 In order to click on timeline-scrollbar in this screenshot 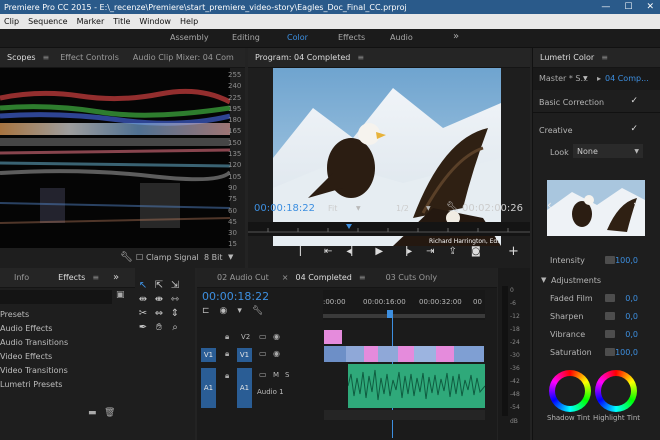, I will do `click(404, 415)`.